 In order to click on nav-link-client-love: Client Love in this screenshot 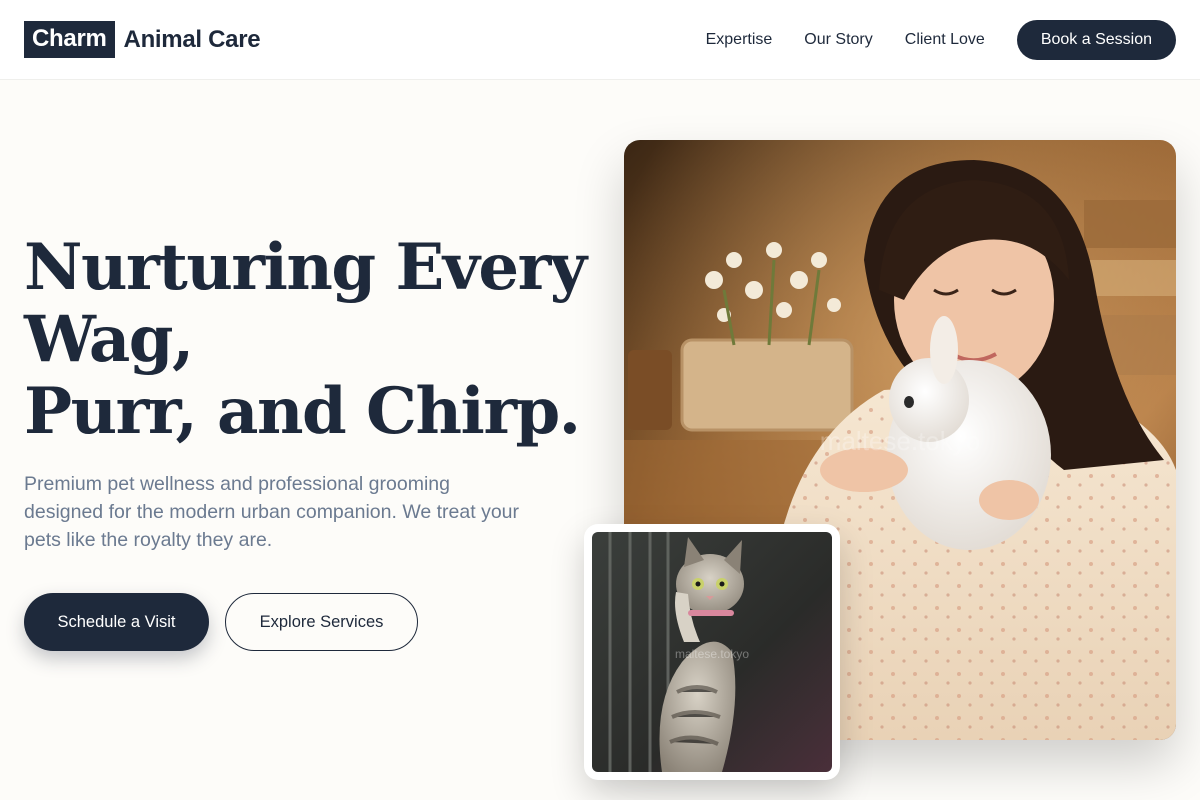, I will do `click(945, 40)`.